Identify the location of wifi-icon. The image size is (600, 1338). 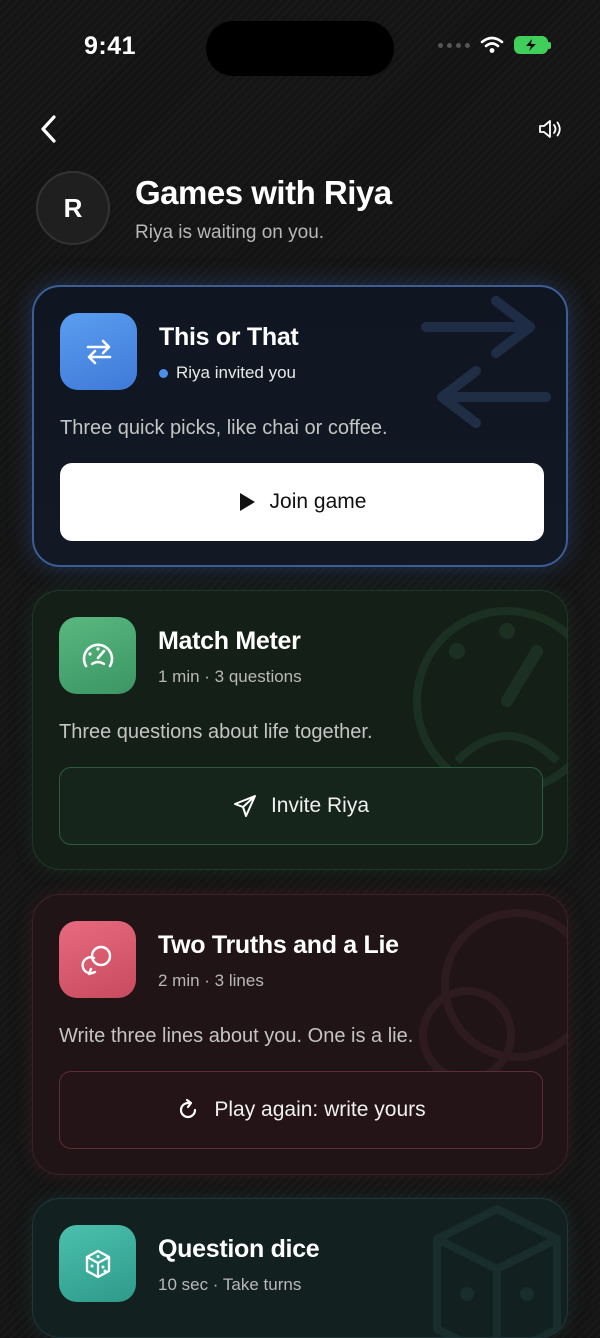
(492, 44).